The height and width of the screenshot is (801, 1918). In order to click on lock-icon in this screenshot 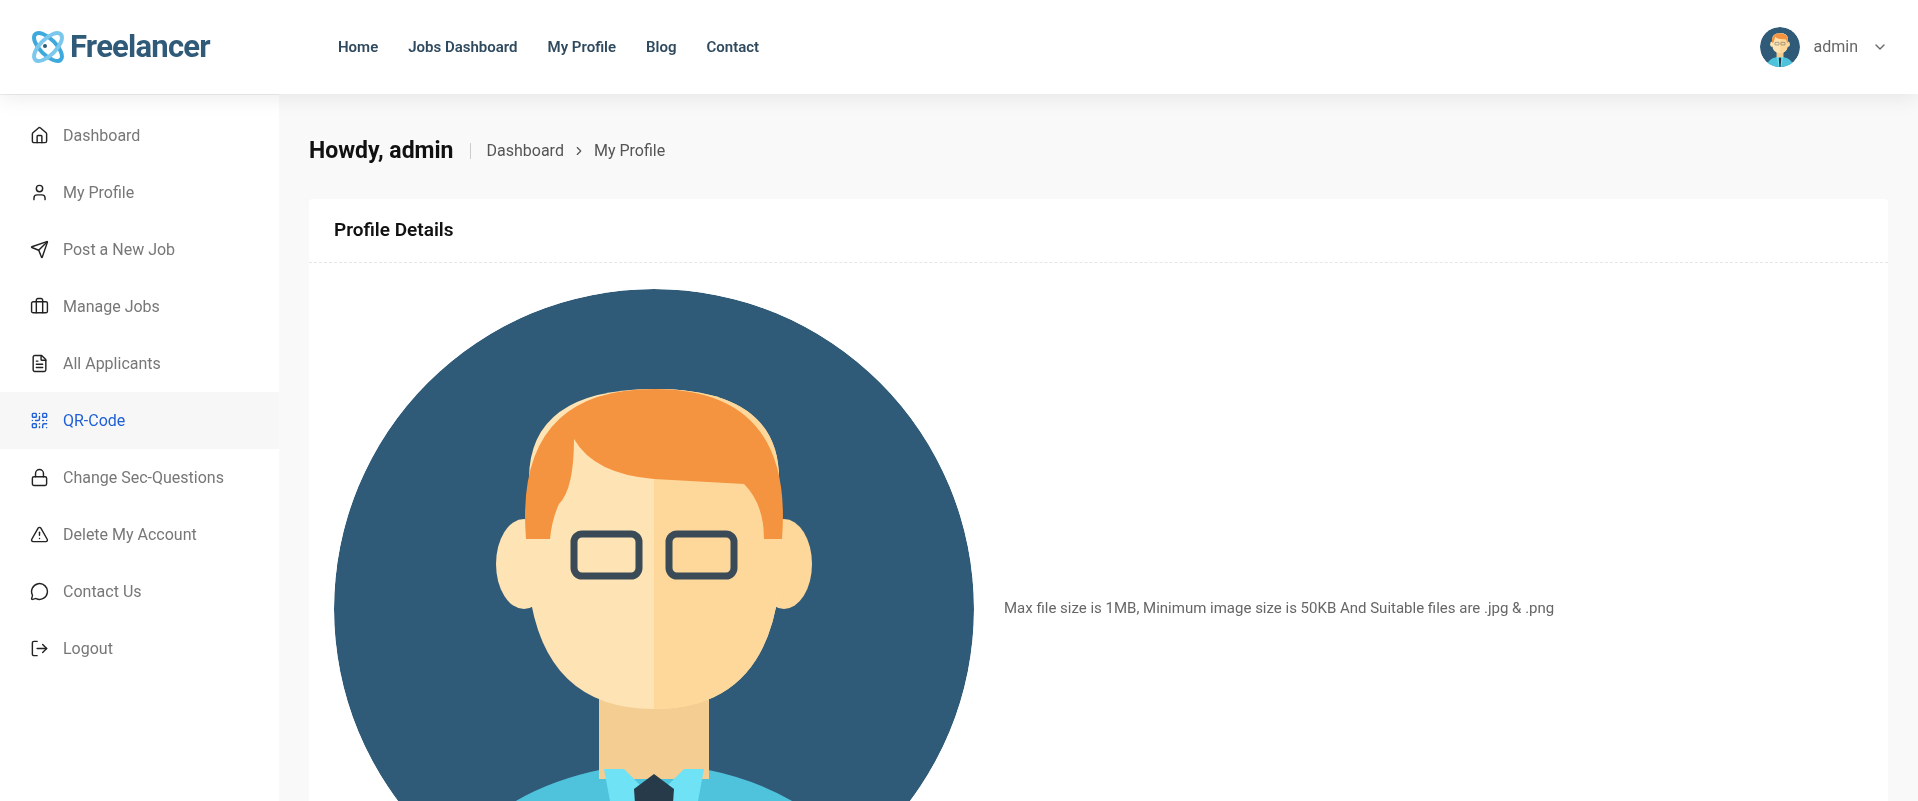, I will do `click(39, 477)`.